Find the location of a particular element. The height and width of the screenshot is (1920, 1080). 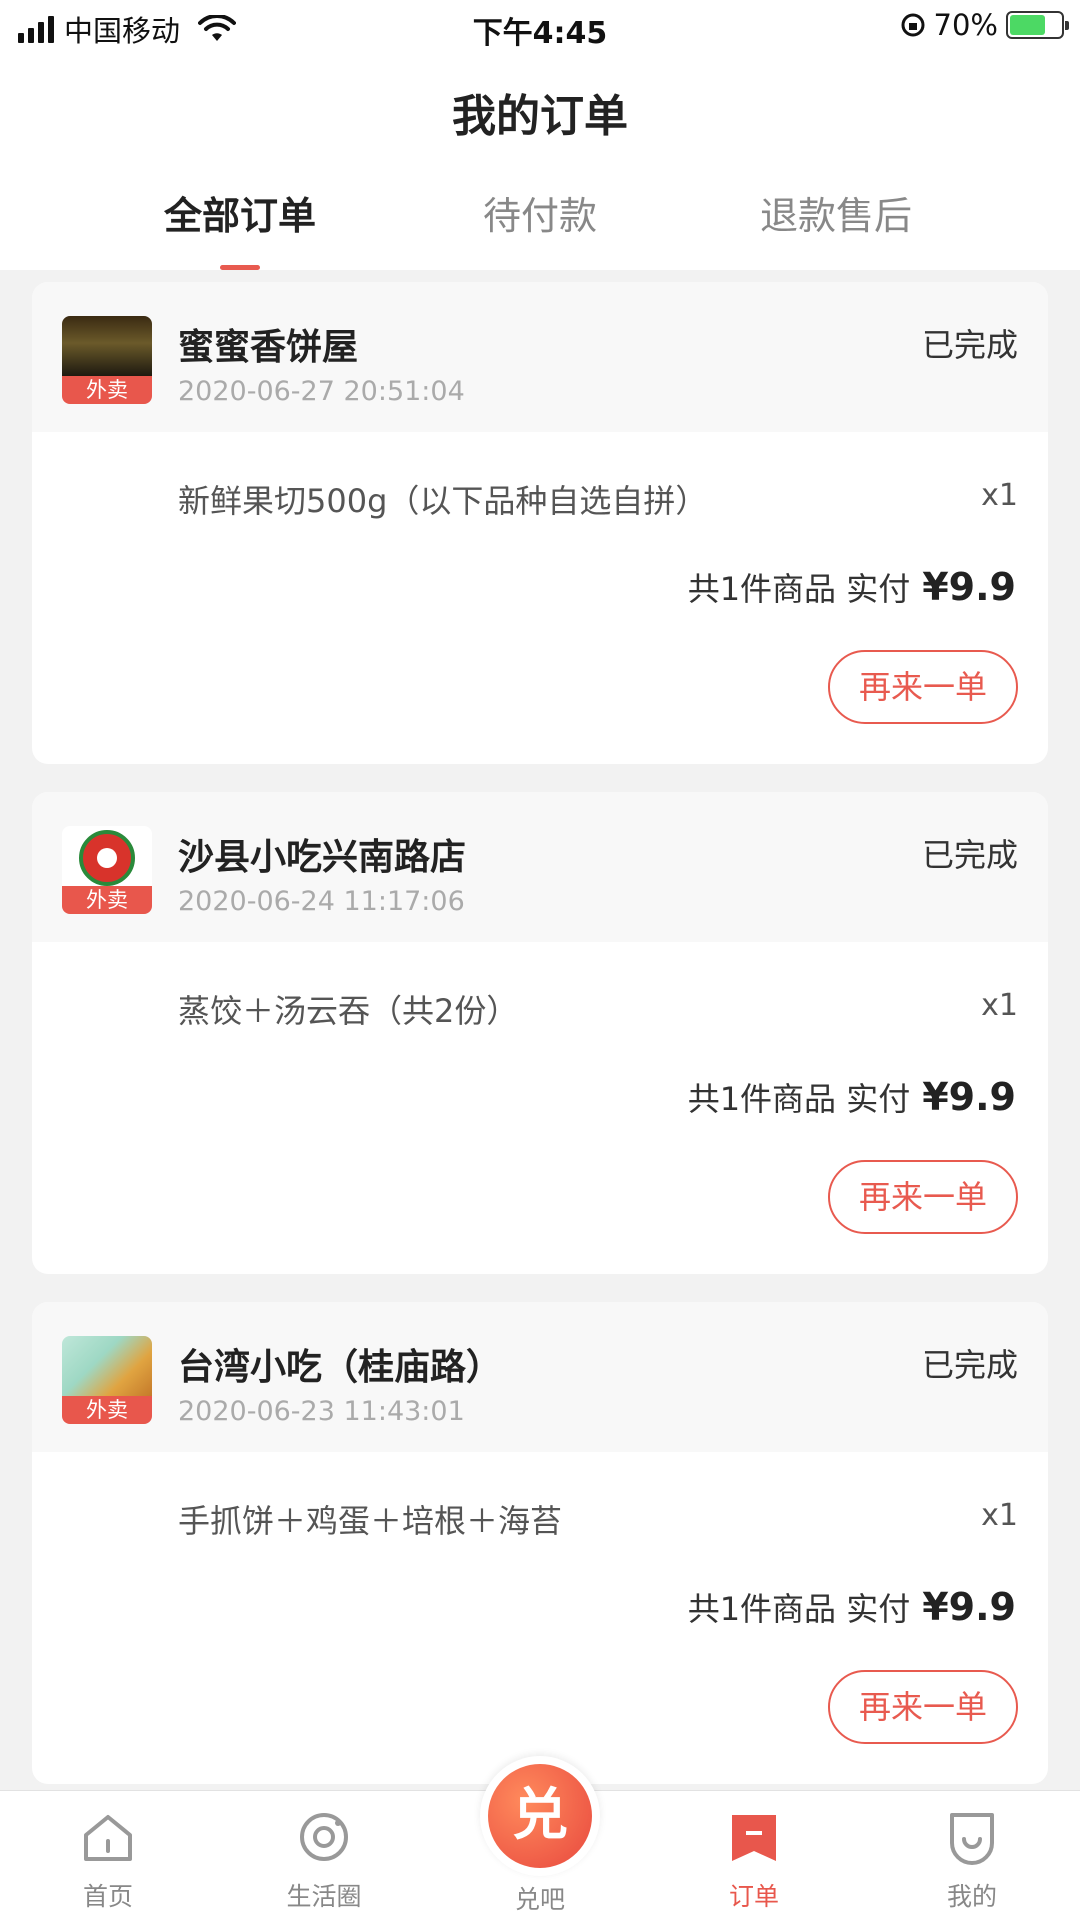

tab-all-orders: 全部订单 is located at coordinates (240, 225).